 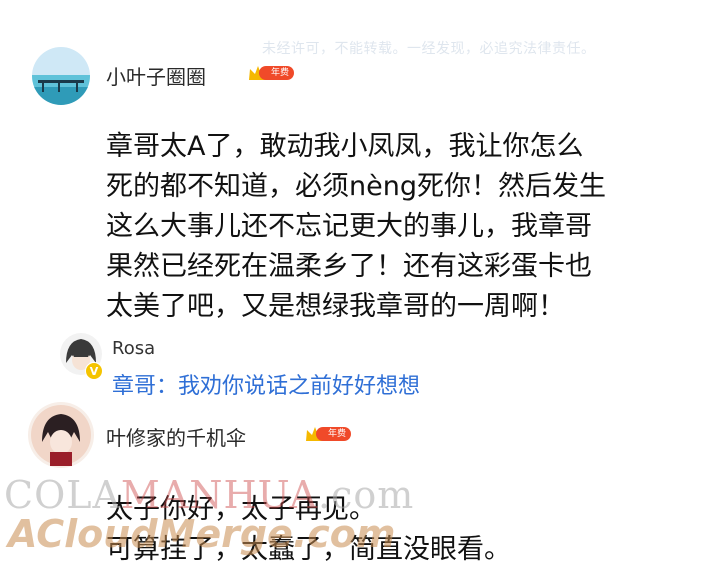 I want to click on watermark-text: MANHUA, so click(x=219, y=495).